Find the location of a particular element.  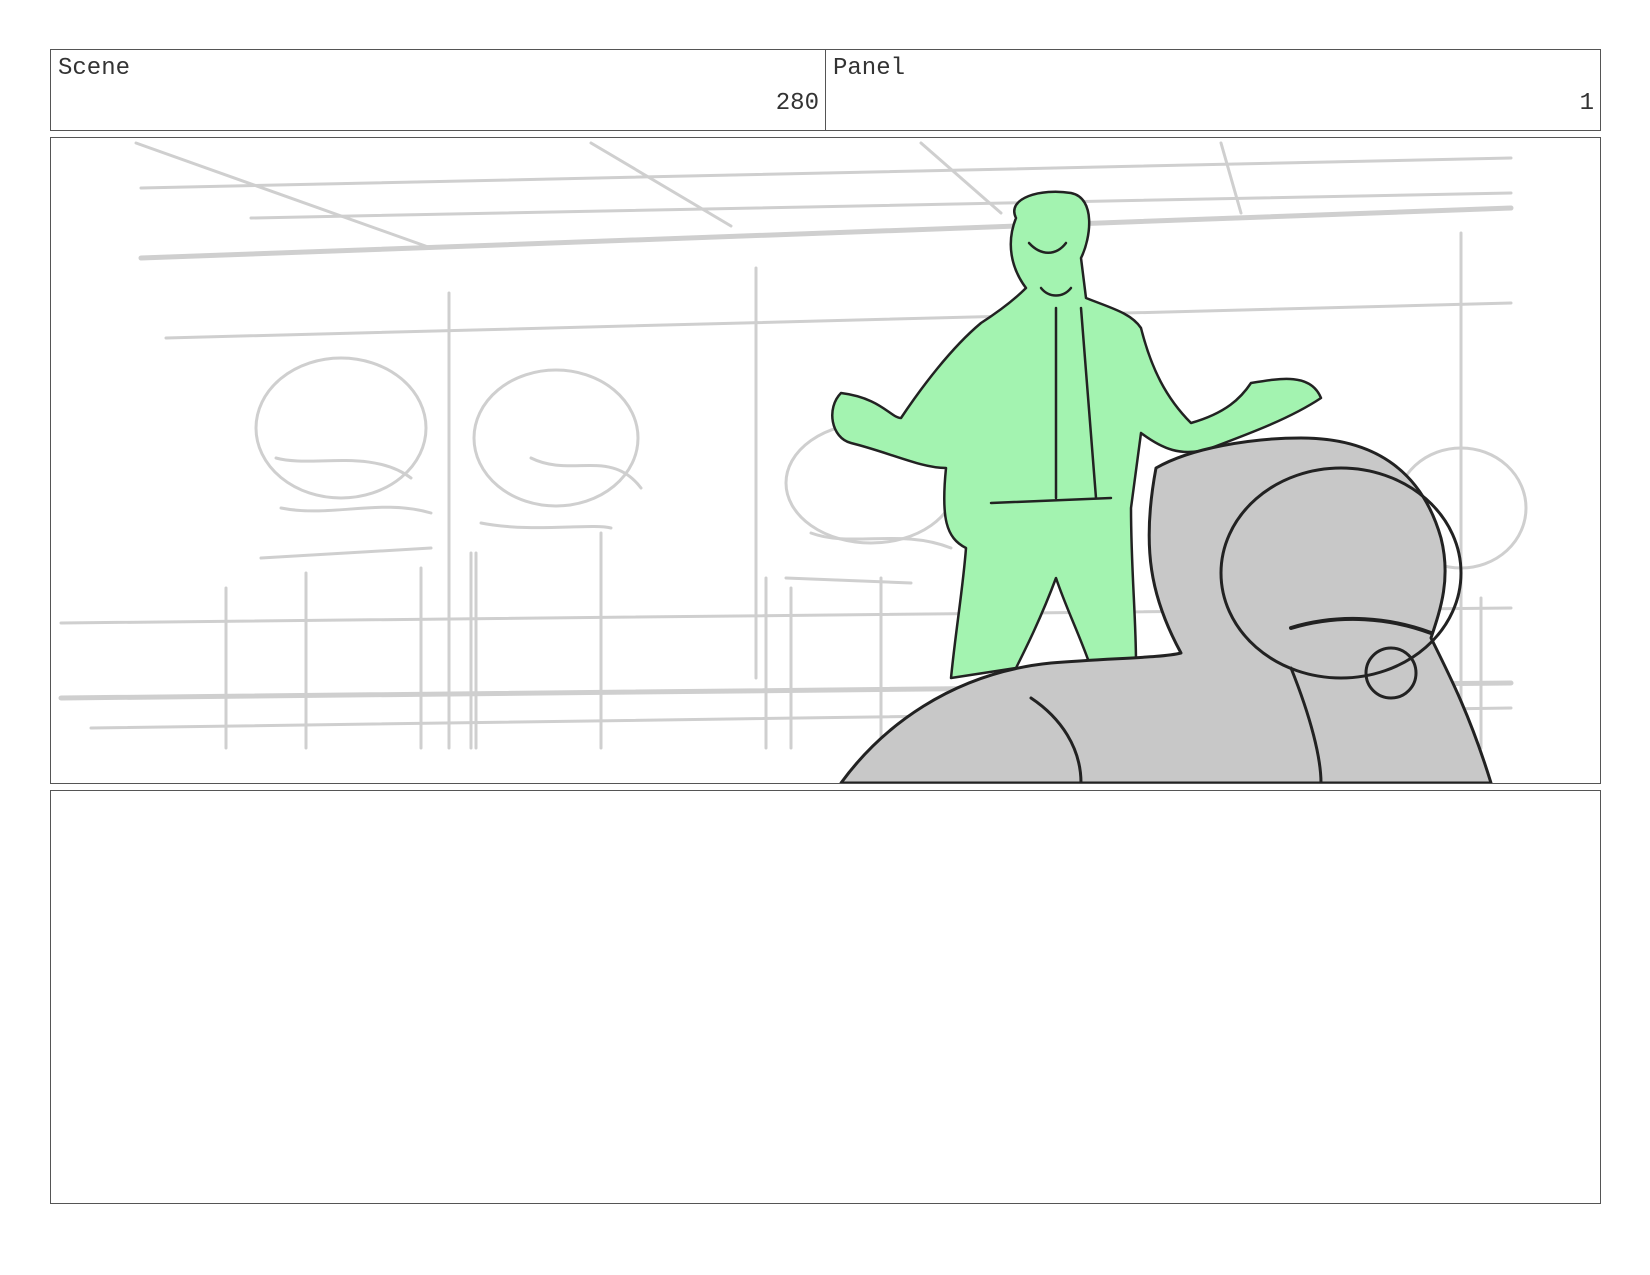

scene-panel-header: Scene 280 Panel 1 is located at coordinates (825, 90).